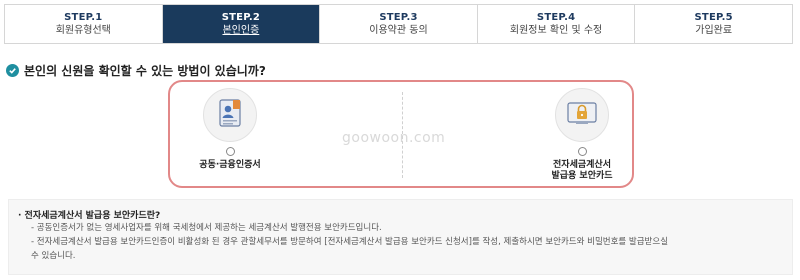  I want to click on step-label: 회원정보 확인 및 수정, so click(556, 30).